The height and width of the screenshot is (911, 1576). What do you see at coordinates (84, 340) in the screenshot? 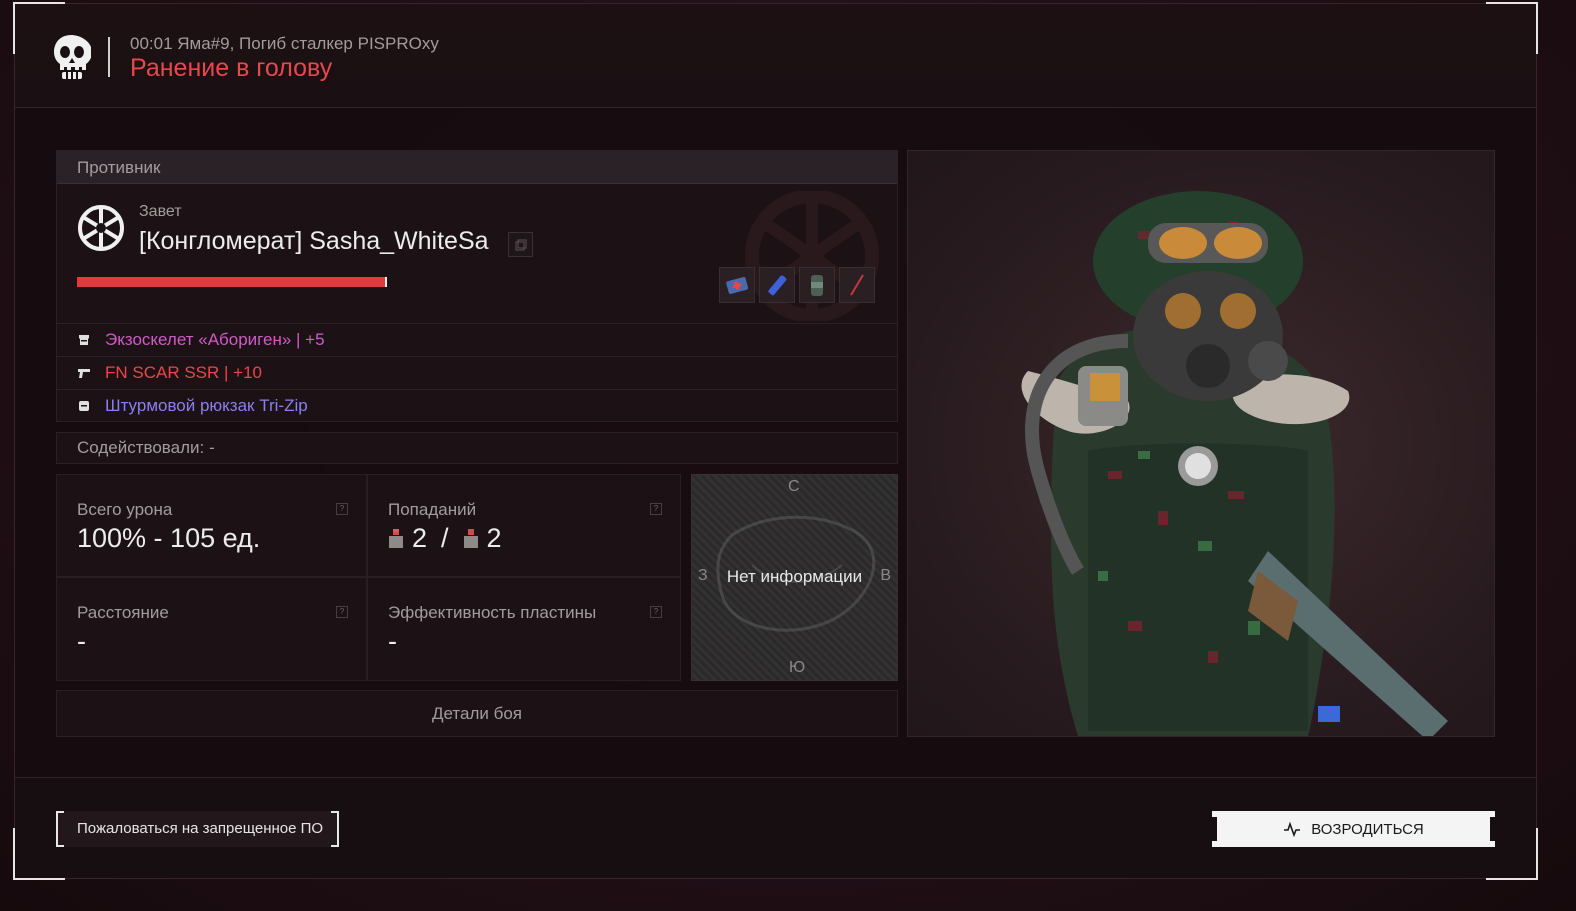
I see `armor-icon` at bounding box center [84, 340].